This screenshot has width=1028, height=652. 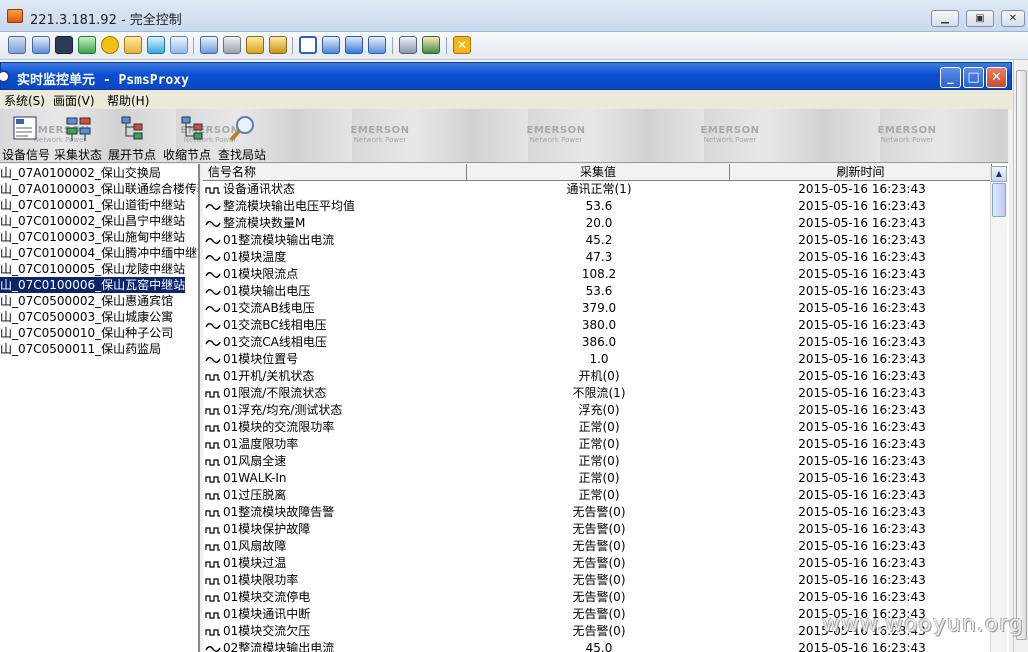 What do you see at coordinates (597, 427) in the screenshot?
I see `table-row: 01模块的交流限功率 正常(0) 2015-05-16 16:23:43` at bounding box center [597, 427].